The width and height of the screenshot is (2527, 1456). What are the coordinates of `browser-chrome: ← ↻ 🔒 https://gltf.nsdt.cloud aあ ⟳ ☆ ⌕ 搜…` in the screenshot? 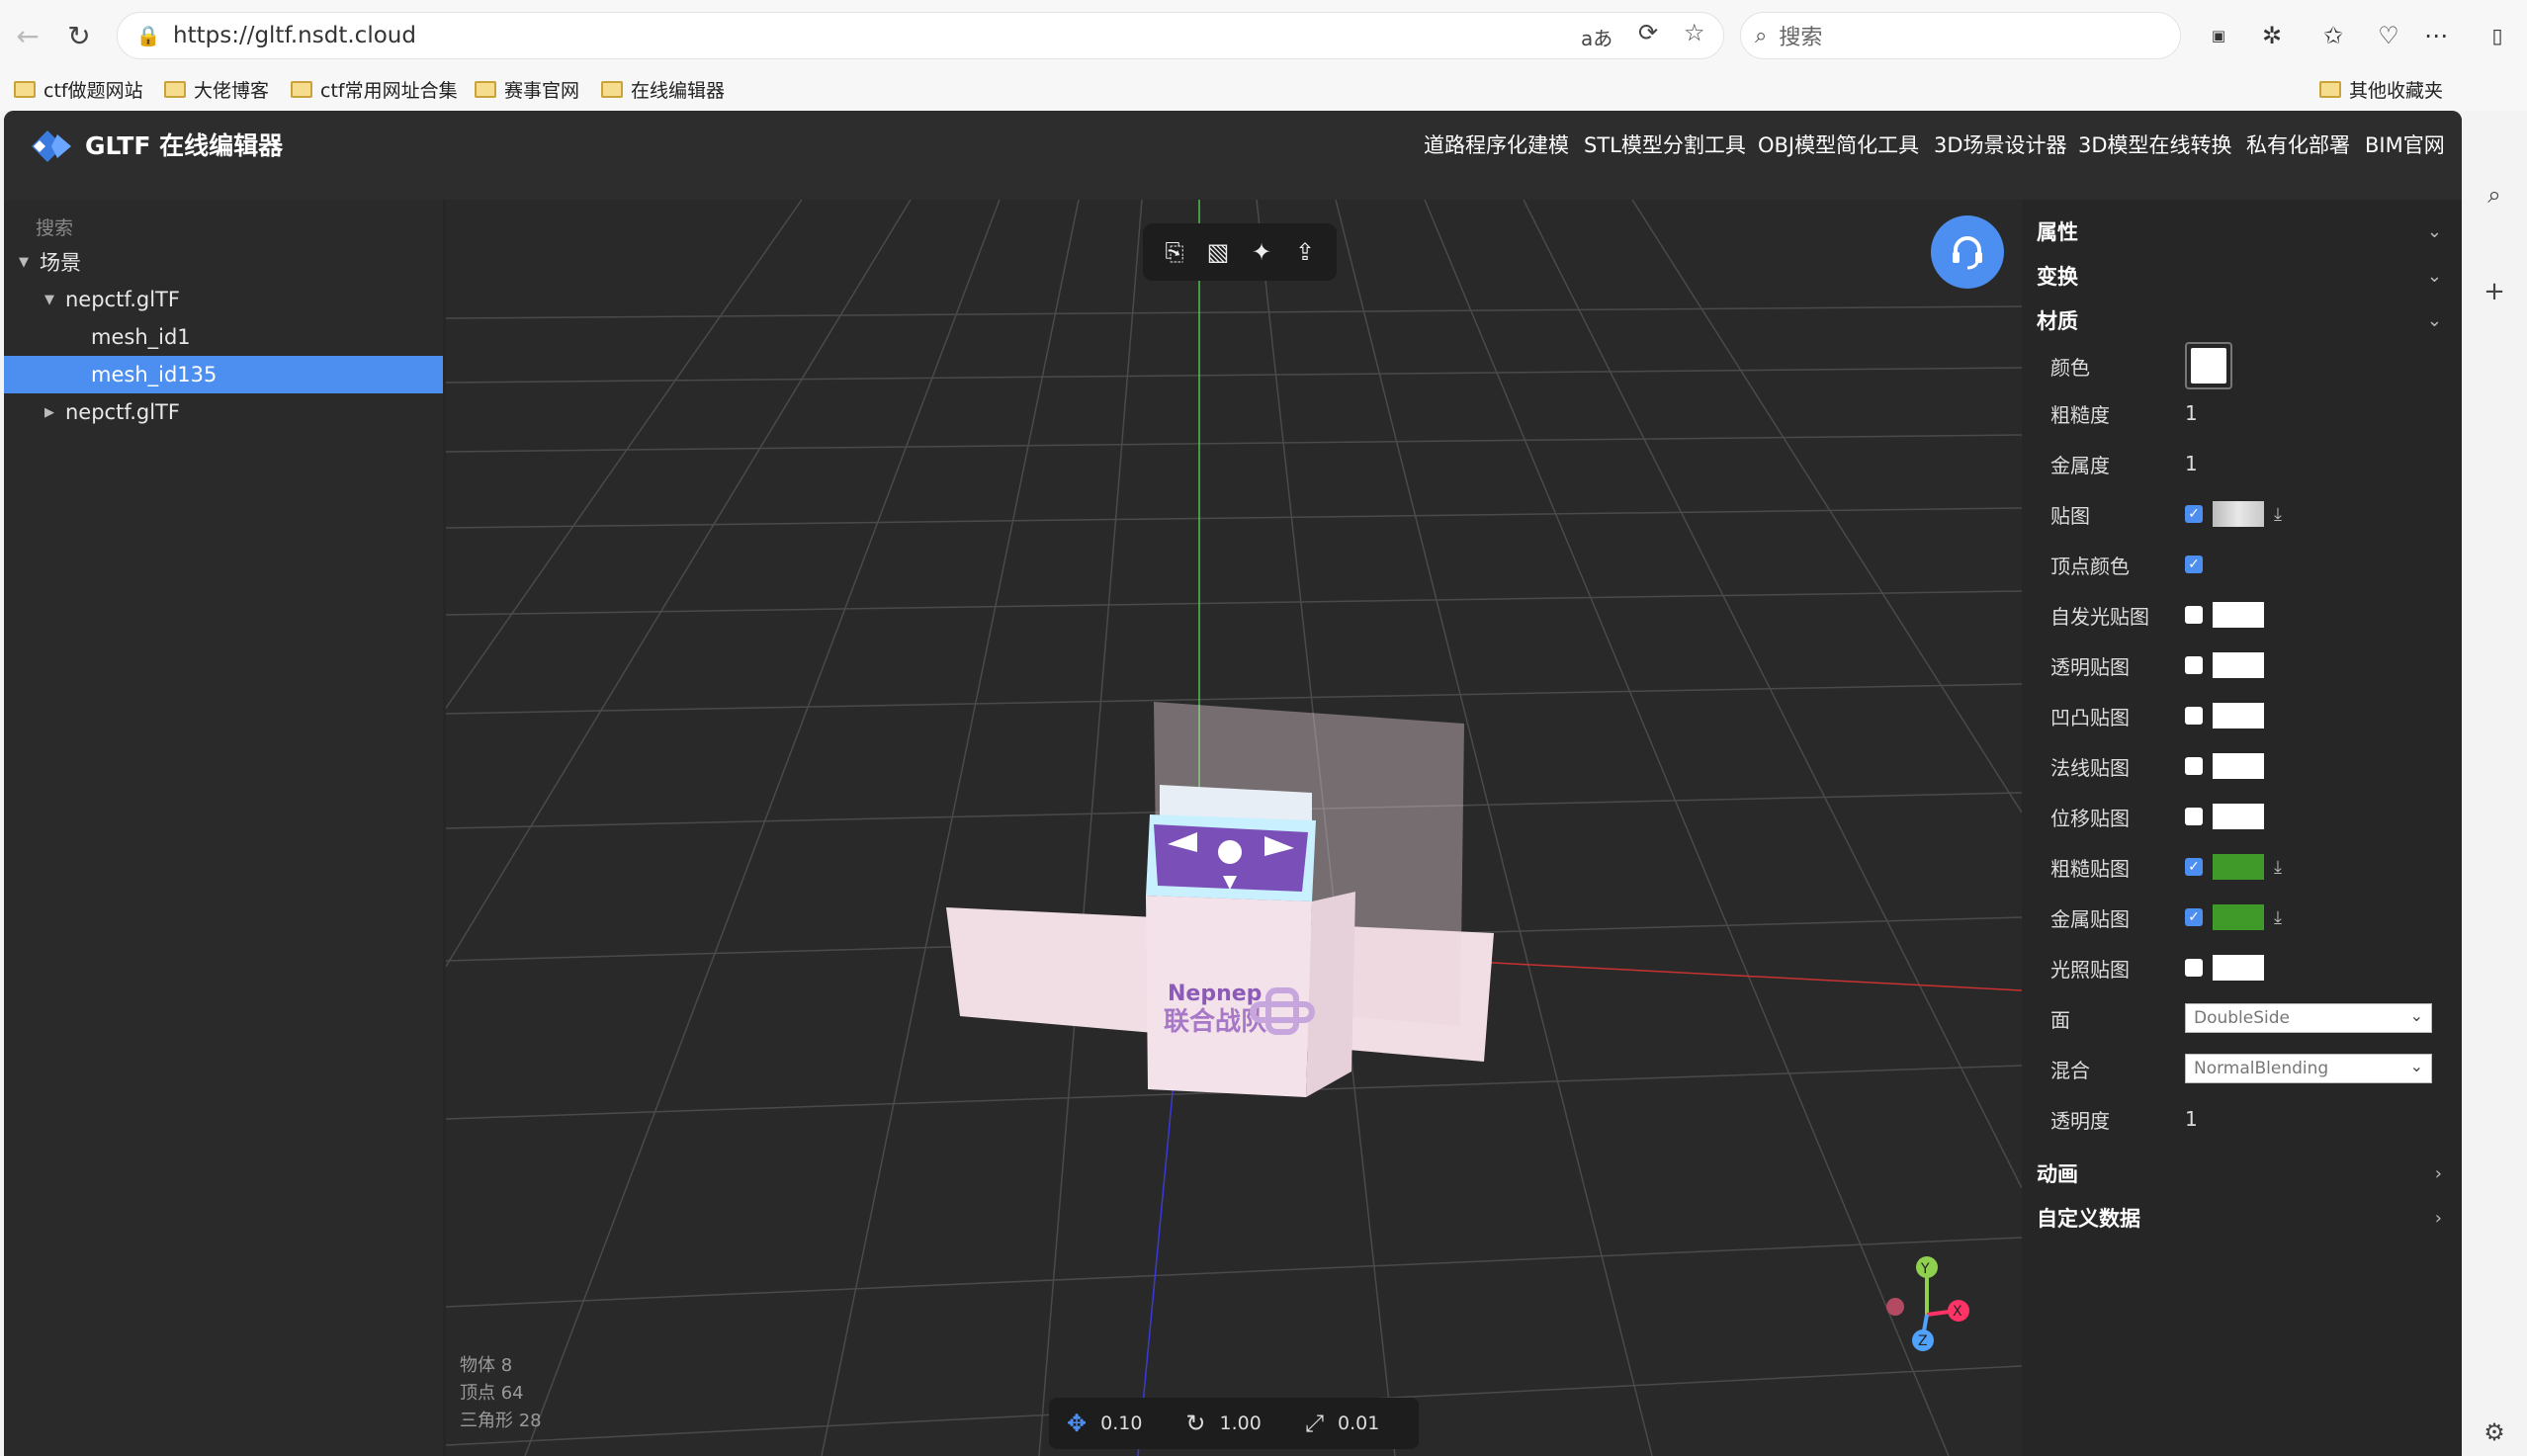 It's located at (1263, 55).